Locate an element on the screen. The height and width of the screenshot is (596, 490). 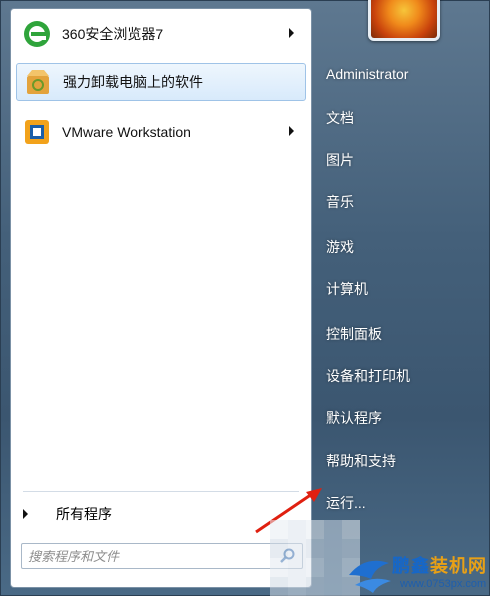
watermark-brand: 鹏鑫装机网 is located at coordinates (439, 565).